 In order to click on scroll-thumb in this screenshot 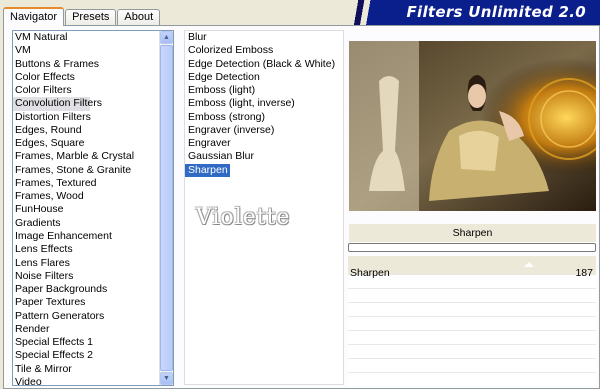, I will do `click(166, 208)`.